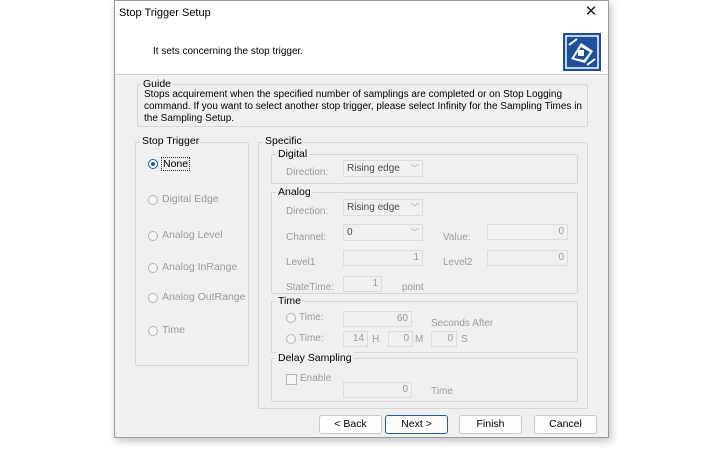 The width and height of the screenshot is (720, 454). I want to click on radio-time-button, so click(153, 331).